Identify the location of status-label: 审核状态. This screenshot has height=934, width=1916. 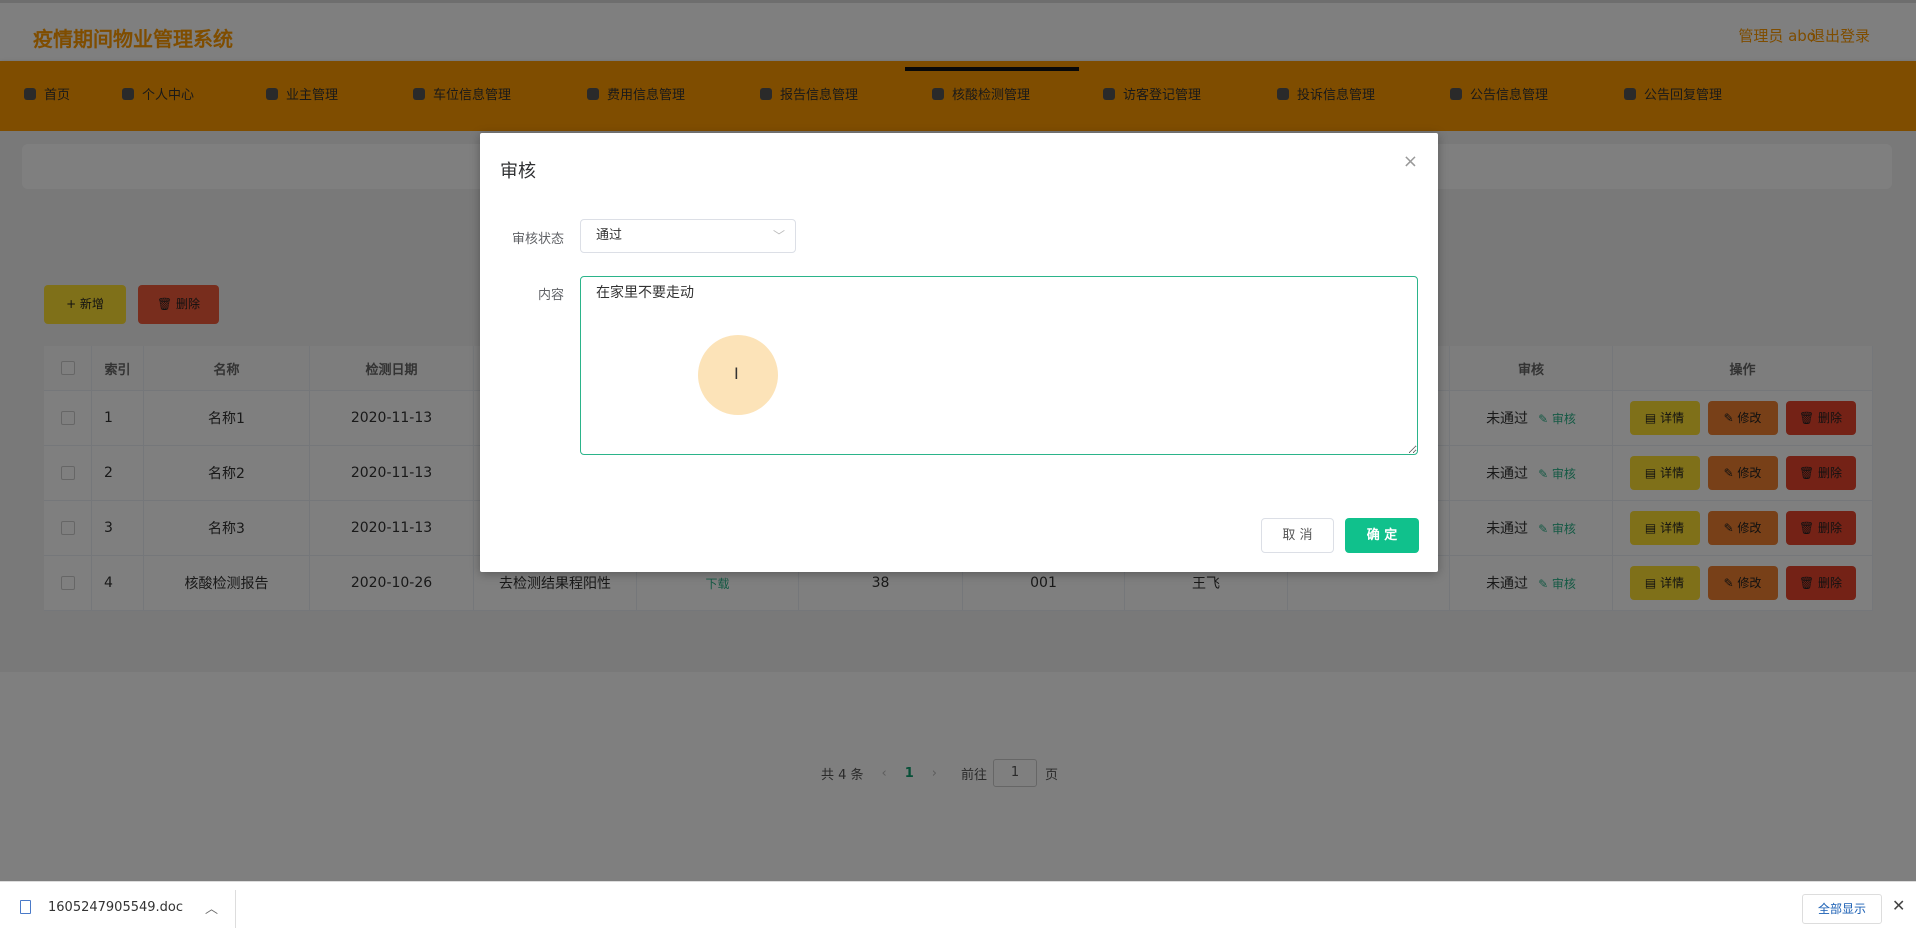
(537, 239).